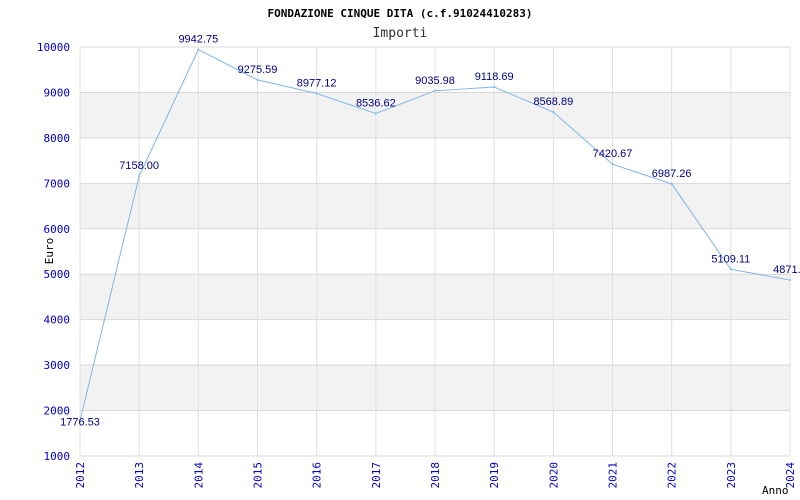 The image size is (800, 500). Describe the element at coordinates (49, 251) in the screenshot. I see `y-axis-label: Euro` at that location.